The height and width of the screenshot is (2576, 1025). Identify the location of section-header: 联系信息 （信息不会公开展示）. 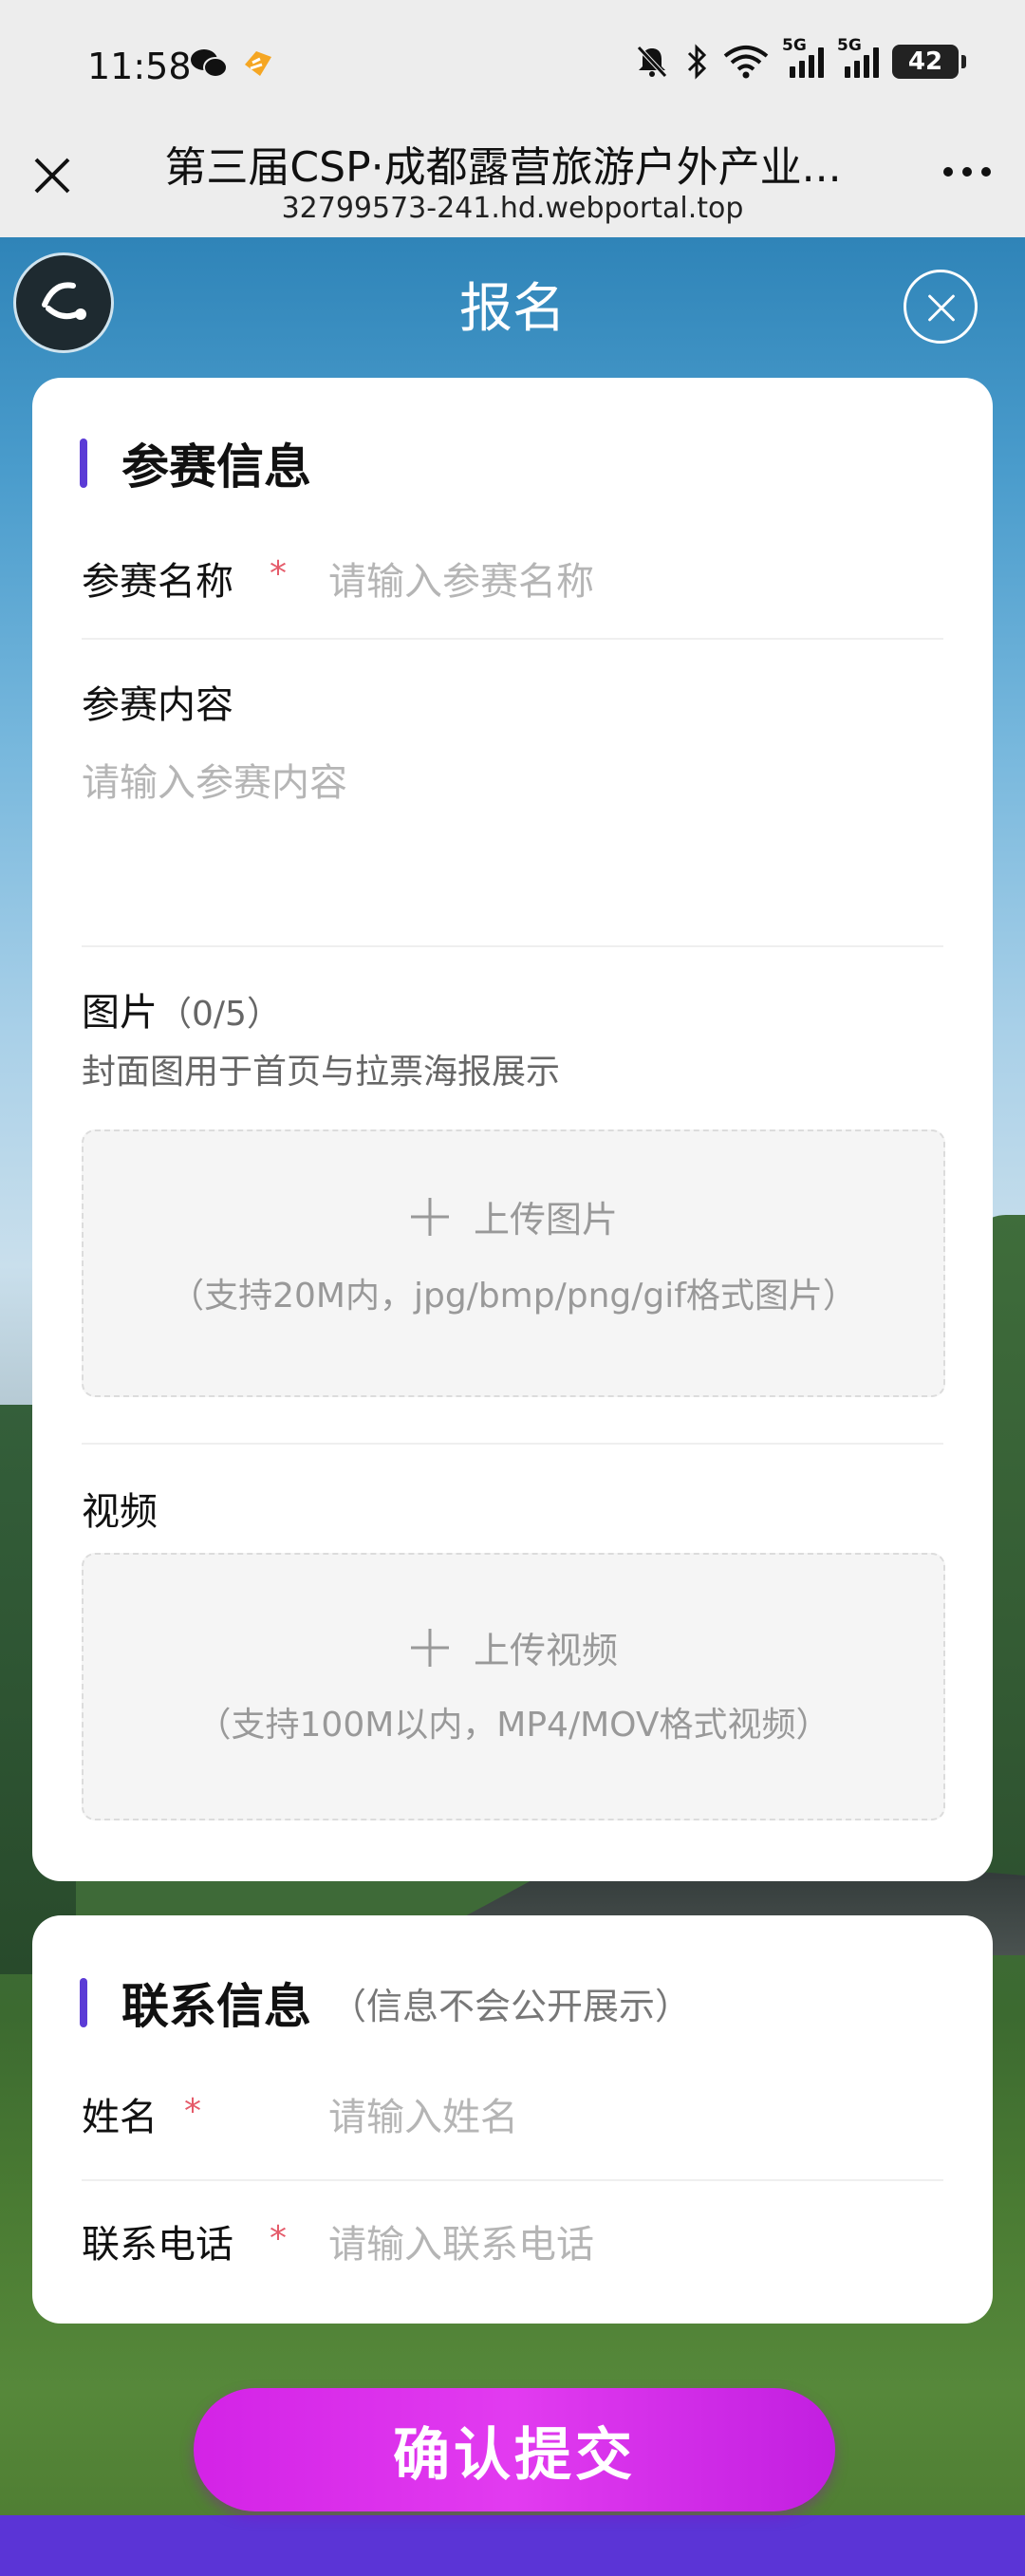
(385, 2003).